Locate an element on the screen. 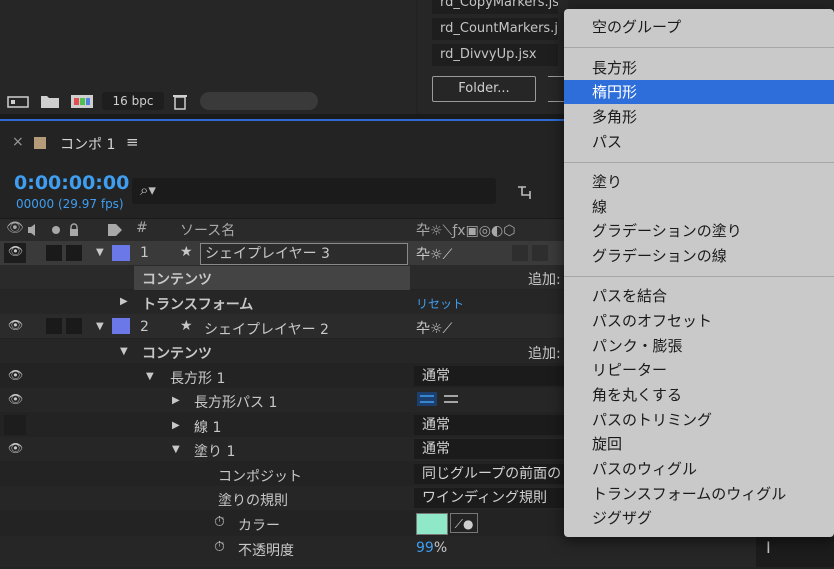 The height and width of the screenshot is (569, 834). trash-icon is located at coordinates (180, 101).